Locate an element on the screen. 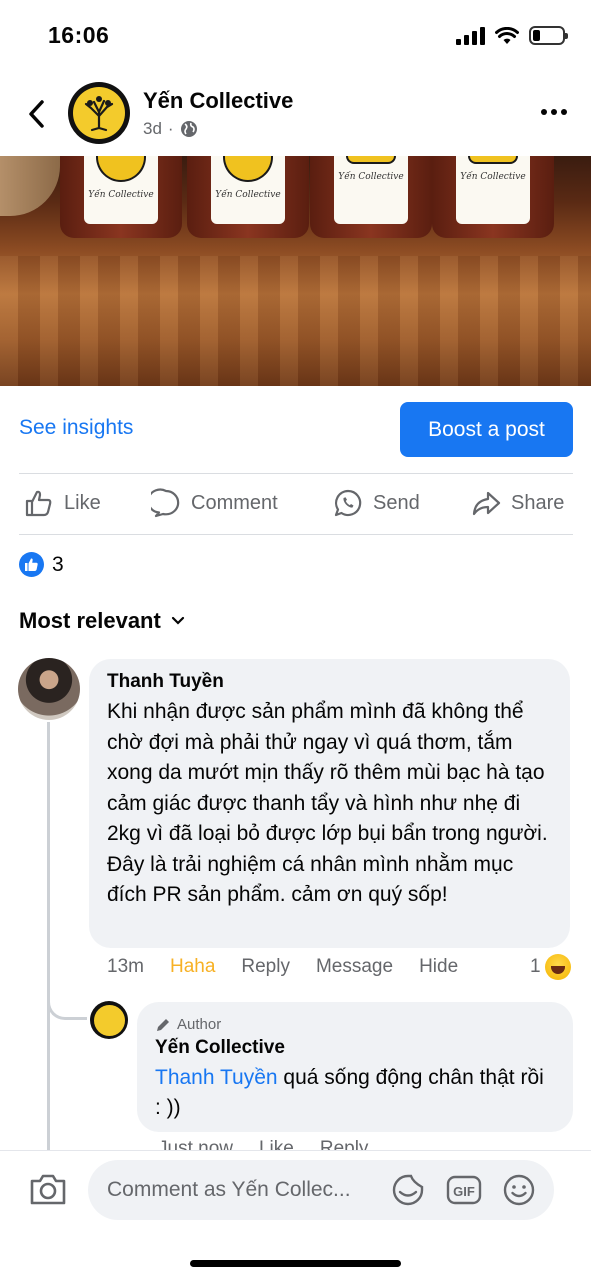  send-label: Send is located at coordinates (396, 502).